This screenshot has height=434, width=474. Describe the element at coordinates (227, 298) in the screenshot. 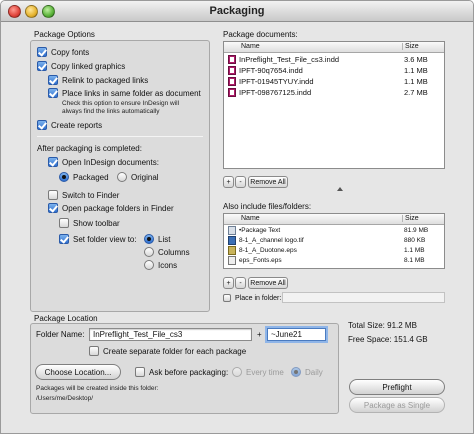

I see `place-in-folder-check-icon` at that location.